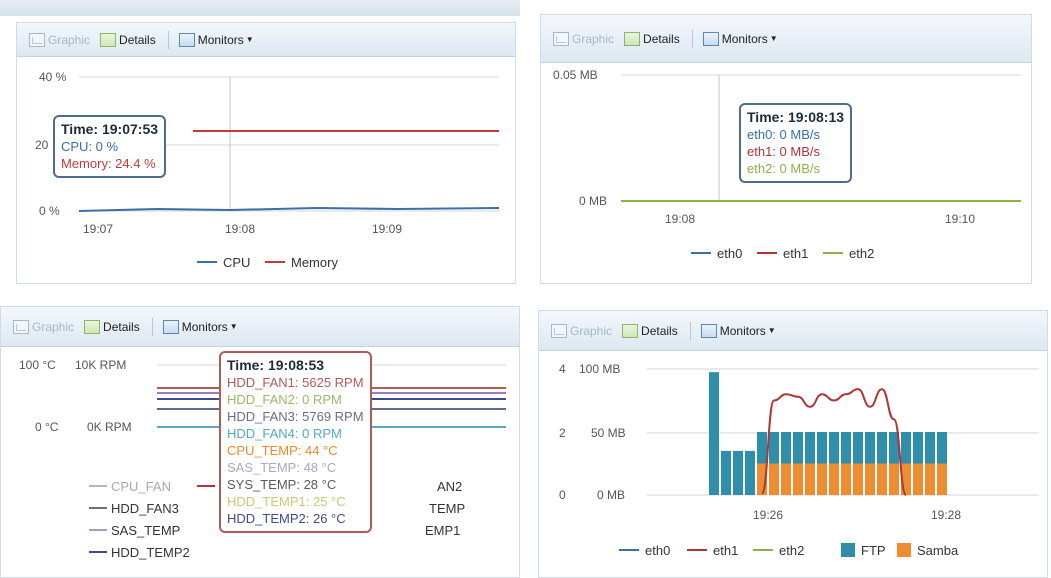 Image resolution: width=1051 pixels, height=578 pixels. Describe the element at coordinates (53, 77) in the screenshot. I see `y-tick-label: 40 %` at that location.